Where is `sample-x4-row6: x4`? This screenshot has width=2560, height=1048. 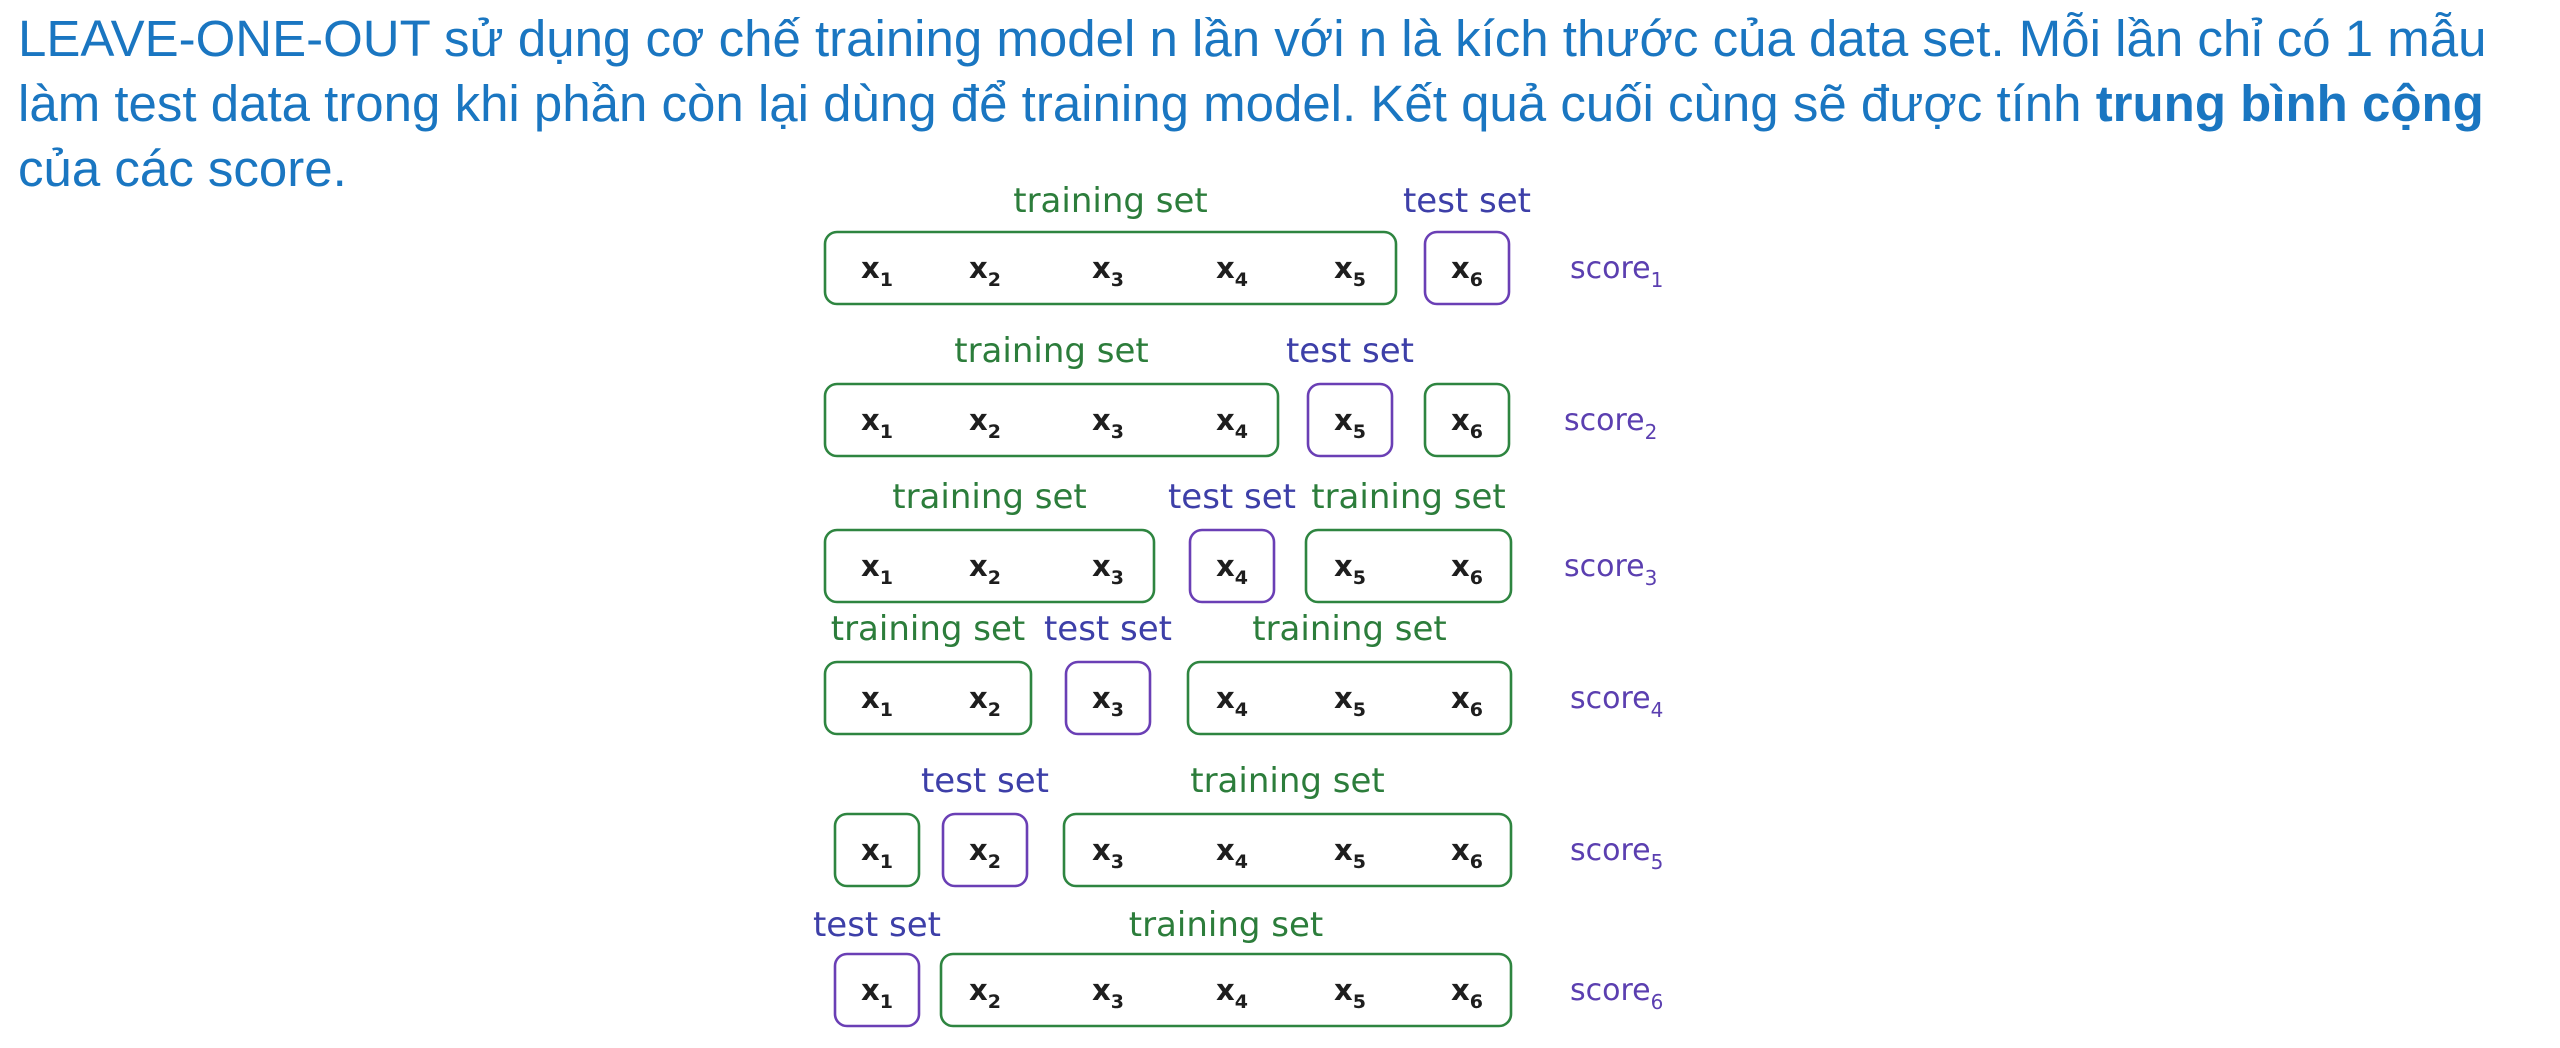 sample-x4-row6: x4 is located at coordinates (1232, 993).